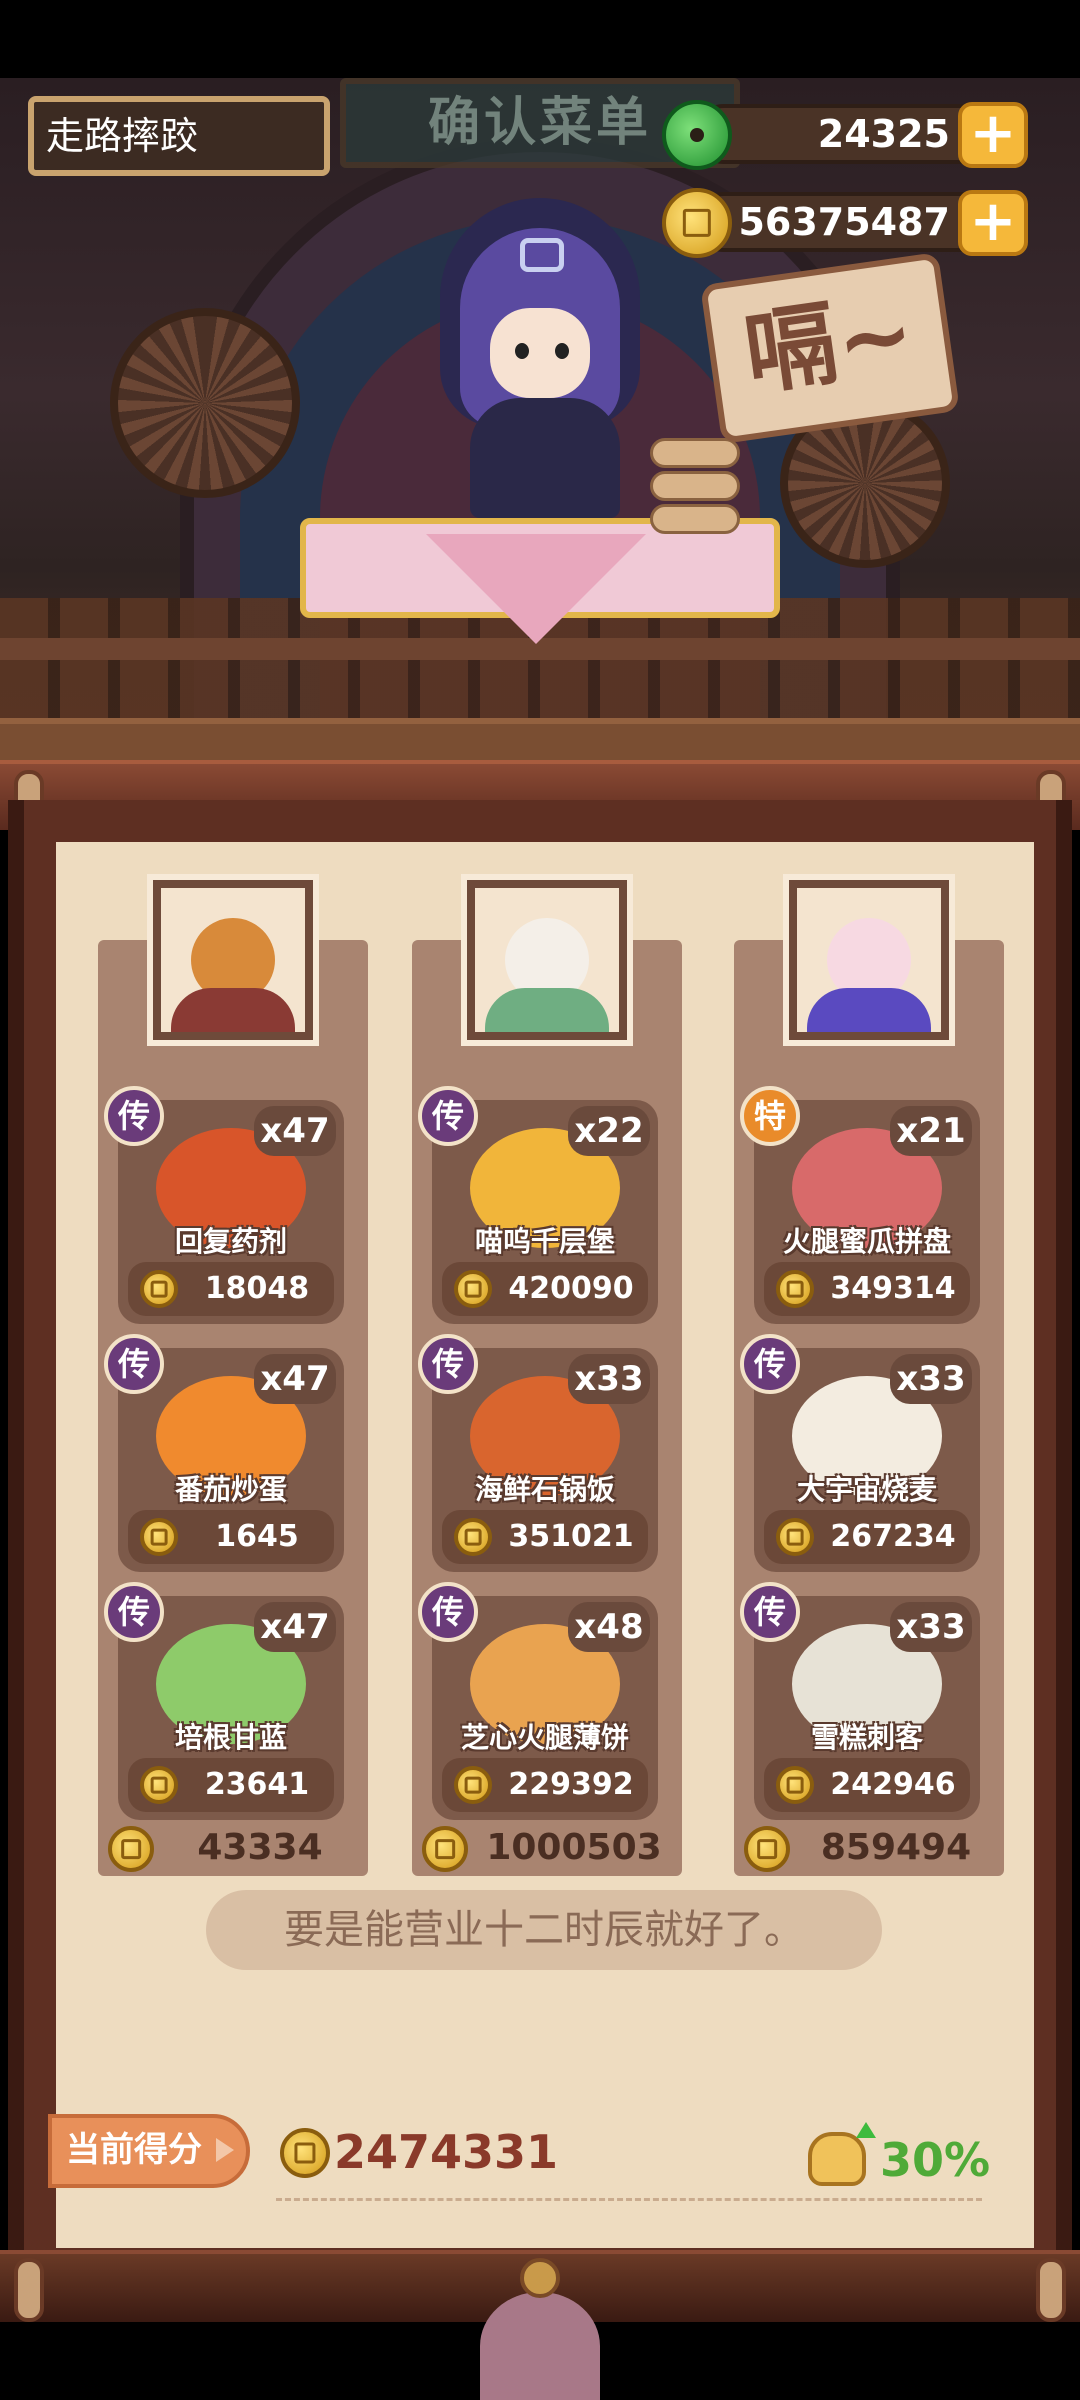  I want to click on price-value: 23641, so click(257, 1784).